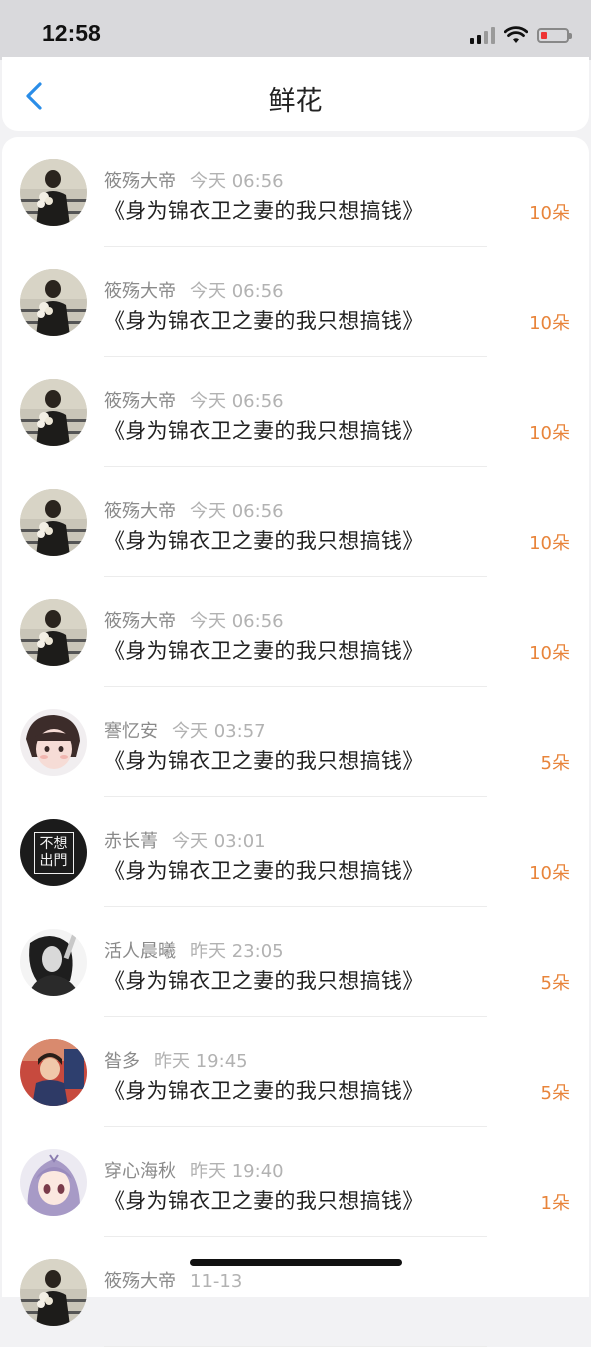  Describe the element at coordinates (71, 33) in the screenshot. I see `status-time: 12:58` at that location.